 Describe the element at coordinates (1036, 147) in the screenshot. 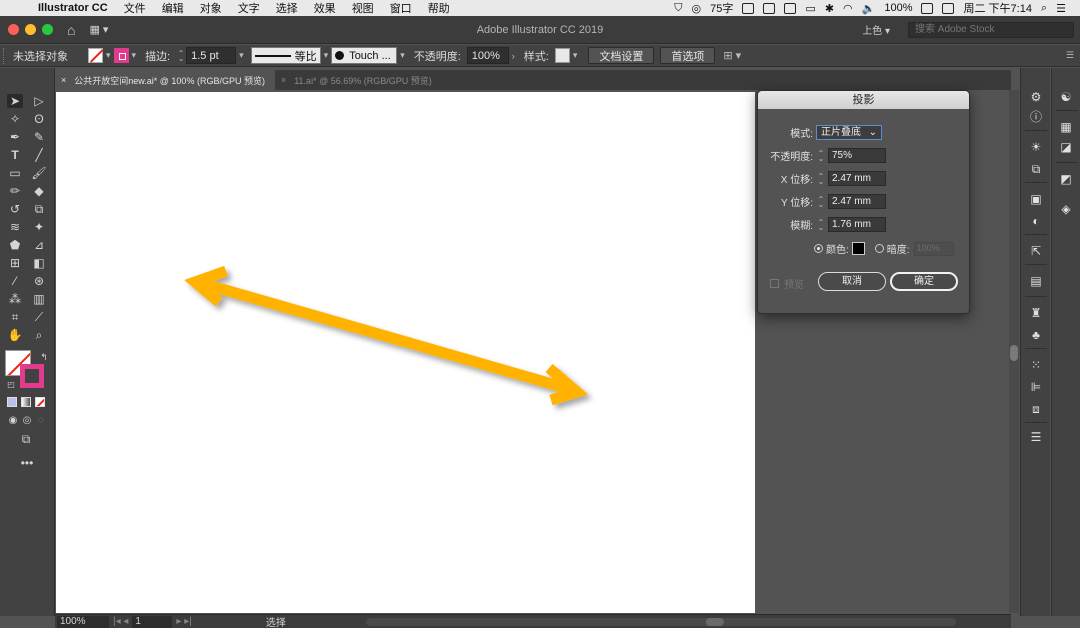

I see `appearance-sun-icon: ☀` at that location.